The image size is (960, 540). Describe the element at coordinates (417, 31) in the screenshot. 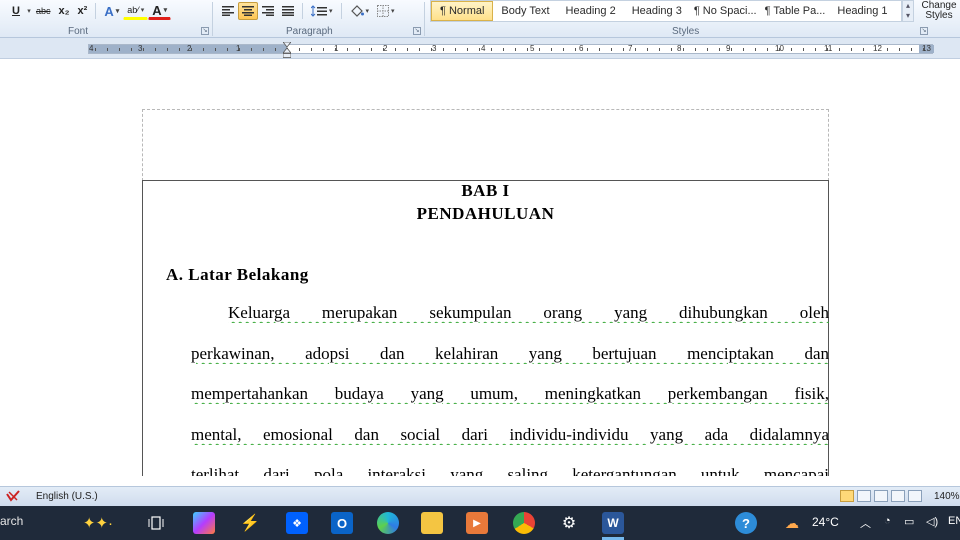

I see `paragraph-dialog-launcher: ↘` at that location.